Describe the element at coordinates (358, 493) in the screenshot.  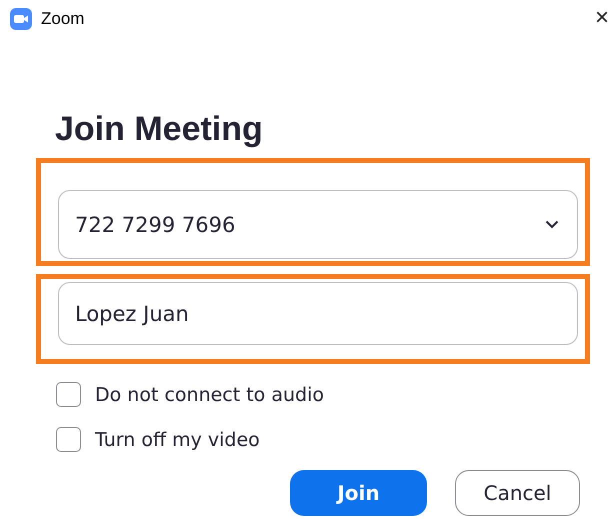
I see `join-button: Join` at that location.